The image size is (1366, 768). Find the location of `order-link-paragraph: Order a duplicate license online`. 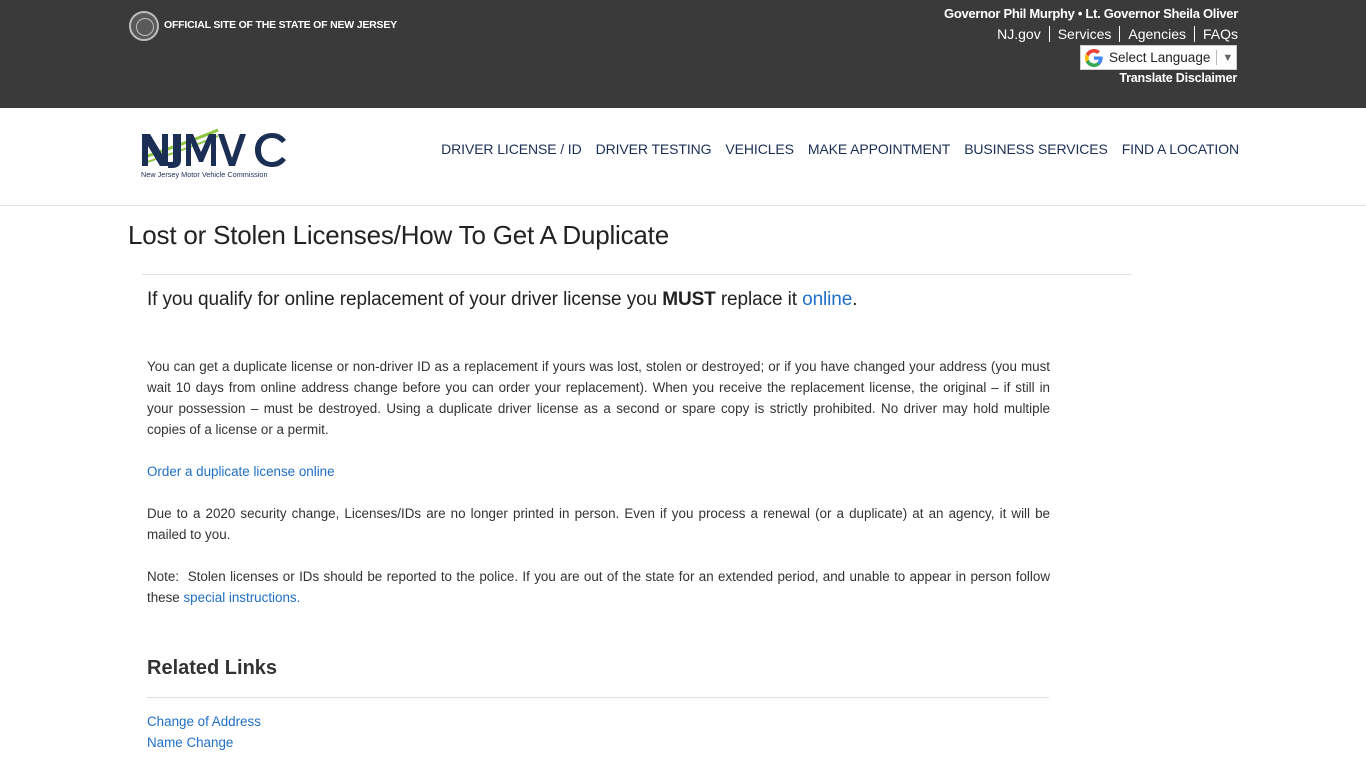

order-link-paragraph: Order a duplicate license online is located at coordinates (598, 471).